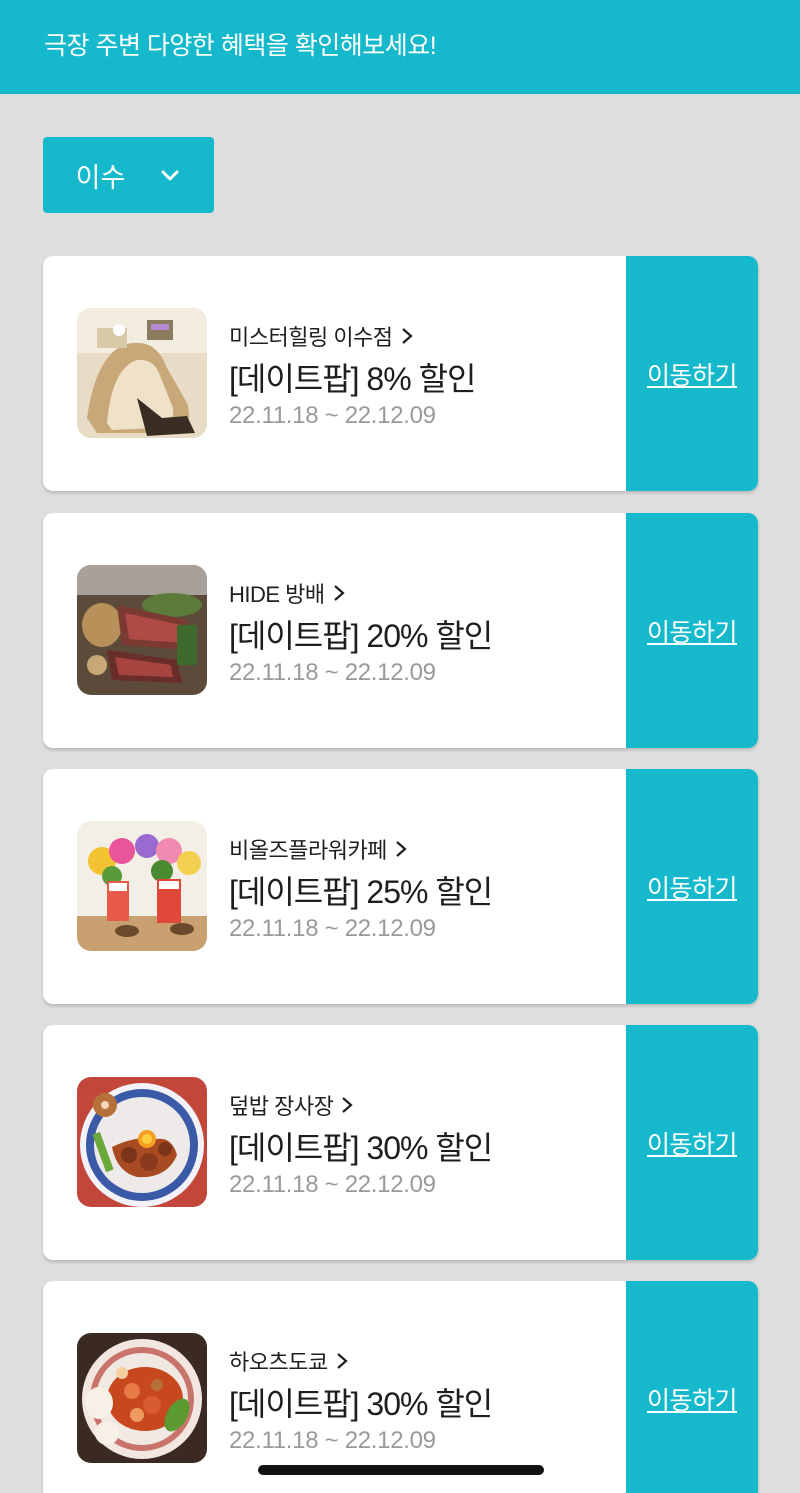 The image size is (800, 1493). I want to click on offer-title: [데이트팝] 20% 할인, so click(361, 636).